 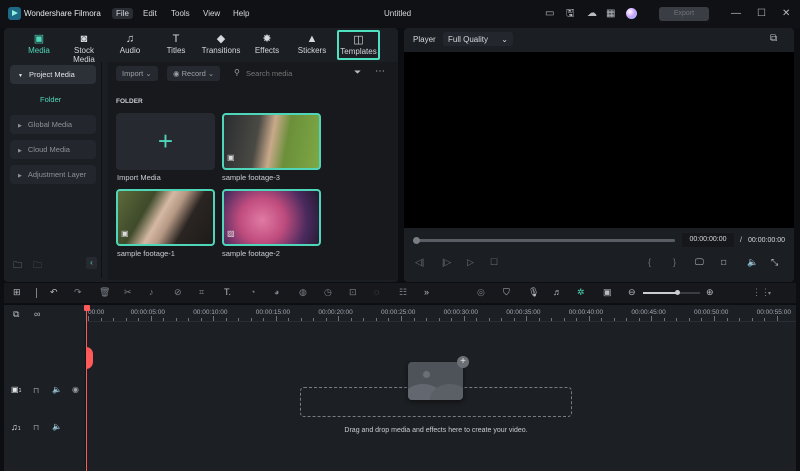 What do you see at coordinates (291, 73) in the screenshot?
I see `search-input` at bounding box center [291, 73].